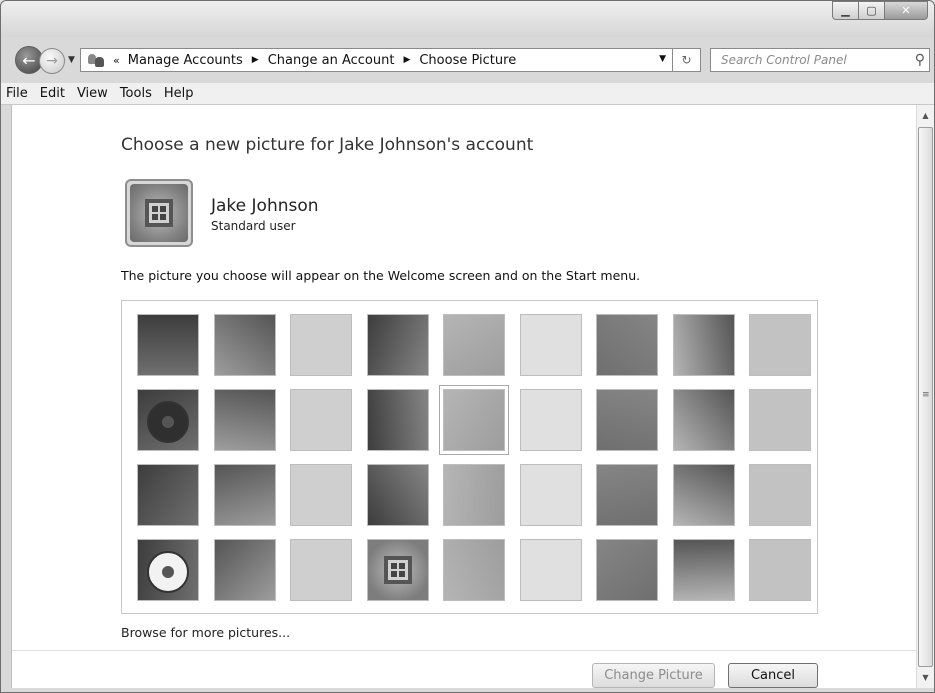 The image size is (935, 693). Describe the element at coordinates (551, 345) in the screenshot. I see `picture-gyroscope` at that location.